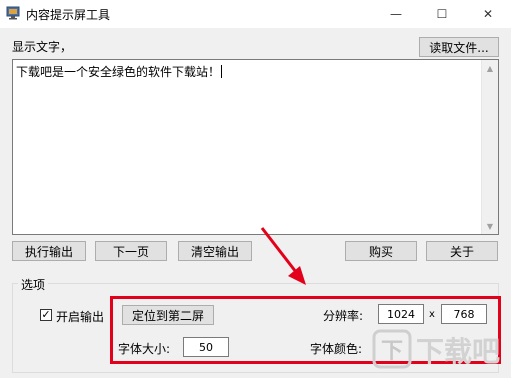 The width and height of the screenshot is (511, 378). Describe the element at coordinates (68, 15) in the screenshot. I see `window-title: 内容提示屏工具` at that location.